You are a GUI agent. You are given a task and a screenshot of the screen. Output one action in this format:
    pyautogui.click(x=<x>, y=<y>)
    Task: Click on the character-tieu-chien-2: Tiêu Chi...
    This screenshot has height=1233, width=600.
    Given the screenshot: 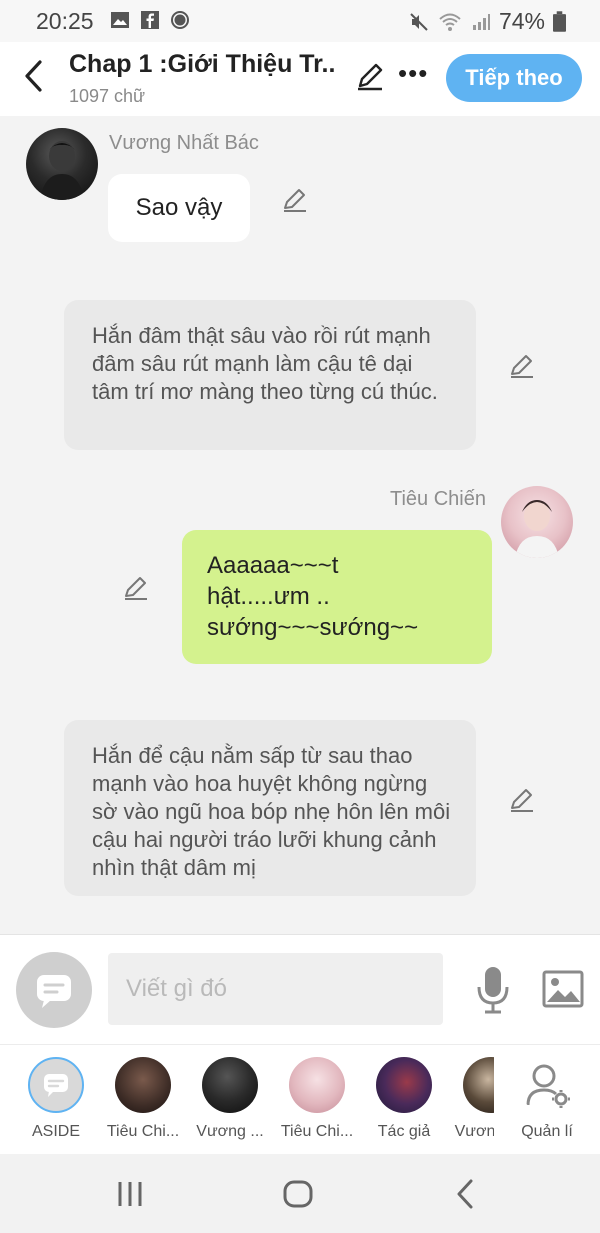 What is the action you would take?
    pyautogui.click(x=317, y=1105)
    